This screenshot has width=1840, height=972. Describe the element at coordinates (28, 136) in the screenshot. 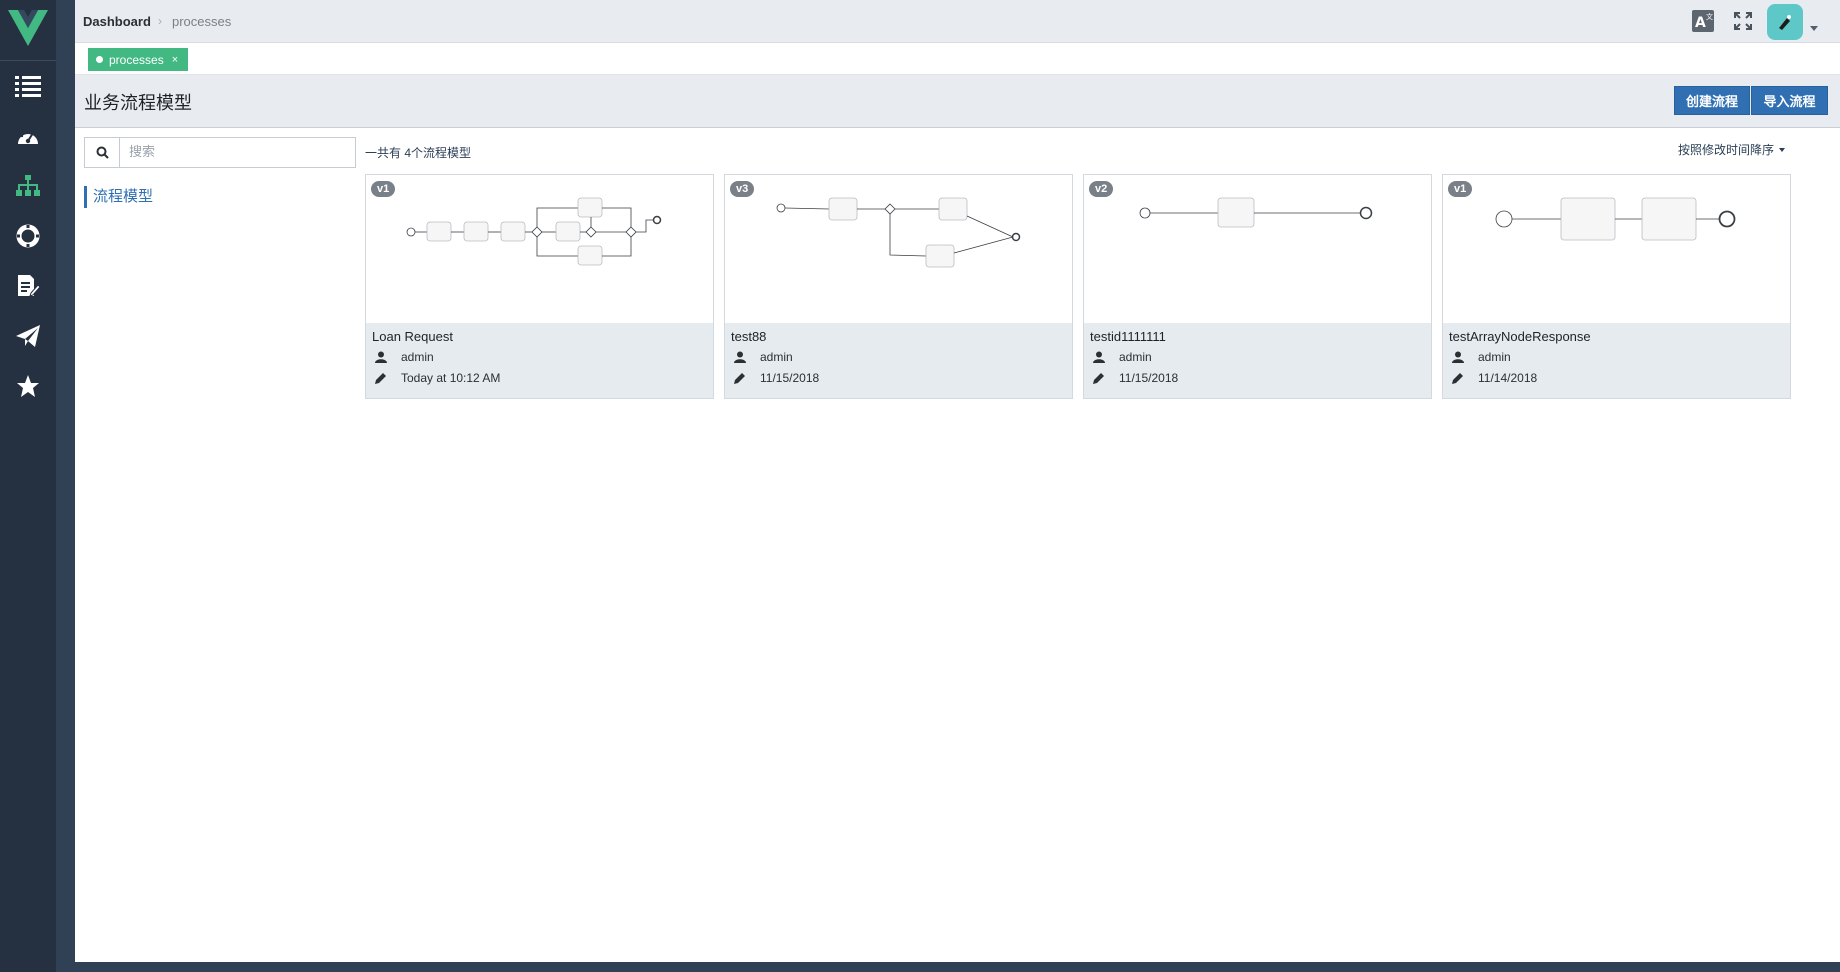

I see `dashboard-icon` at that location.